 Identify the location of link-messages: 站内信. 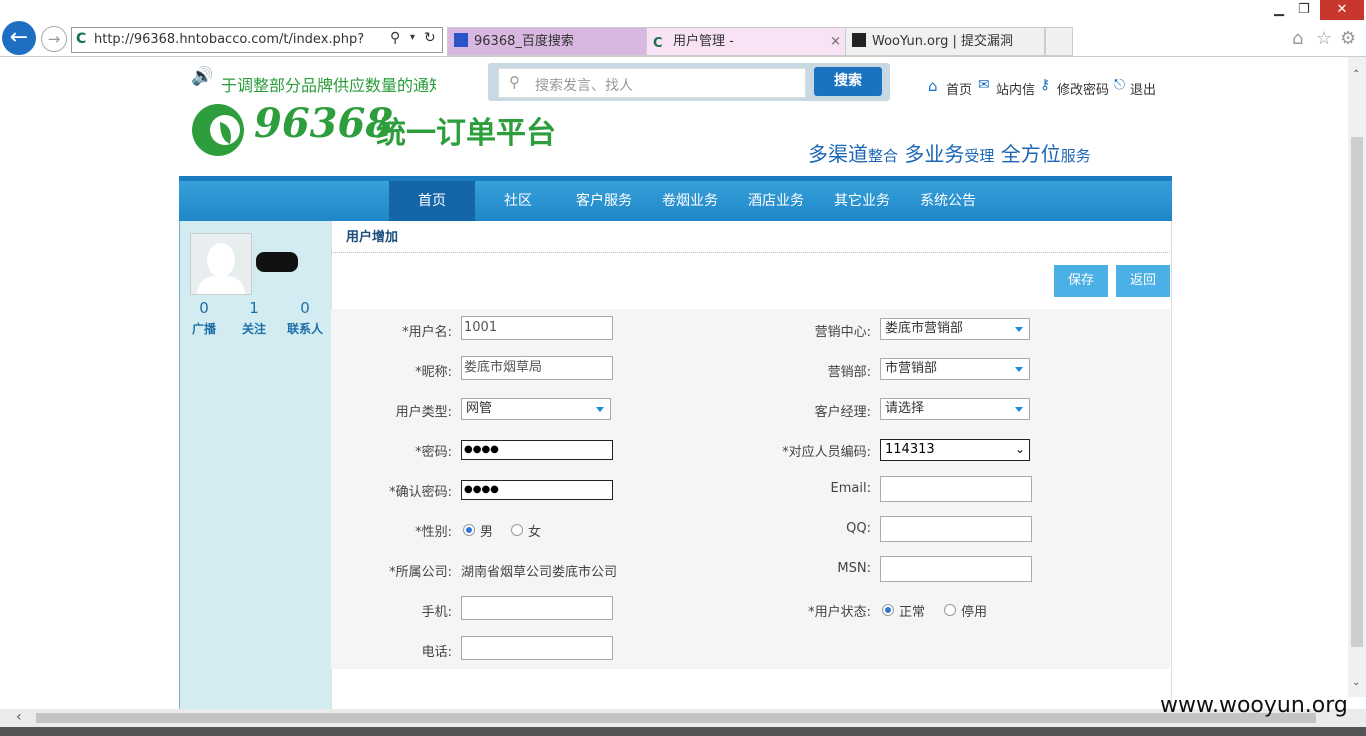
(1015, 88).